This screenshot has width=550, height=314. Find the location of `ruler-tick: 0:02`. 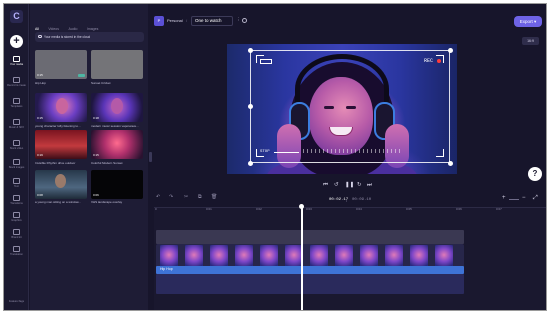

ruler-tick: 0:02 is located at coordinates (259, 209).